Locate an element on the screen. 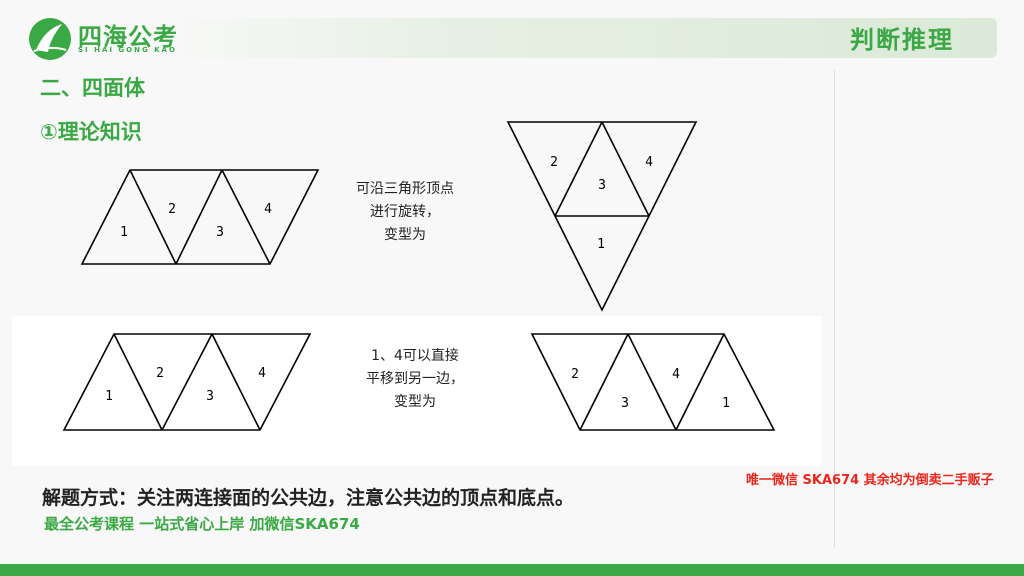  rotation-note: 可沿三角形顶点 进行旋转， 变型为 is located at coordinates (405, 212).